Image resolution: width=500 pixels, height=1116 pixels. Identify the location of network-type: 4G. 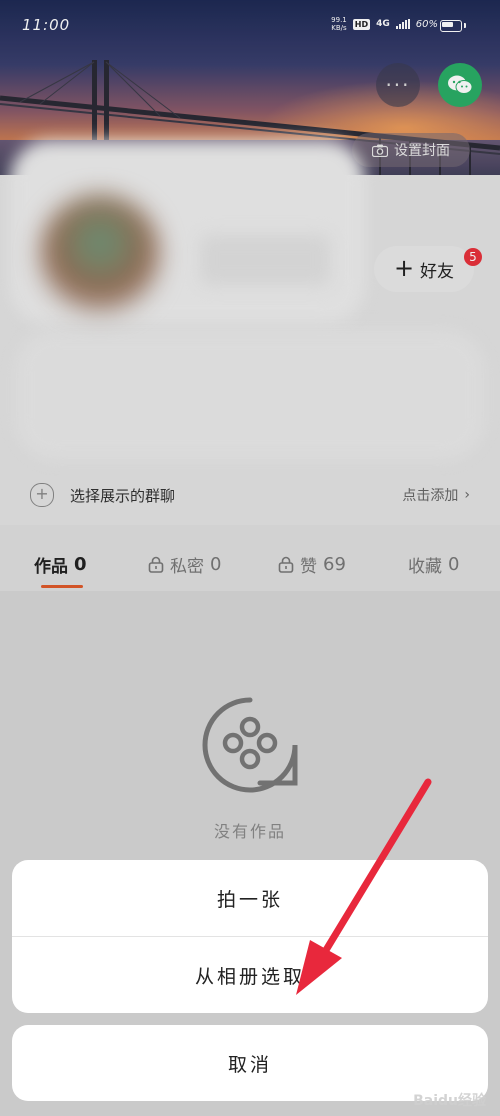
(383, 24).